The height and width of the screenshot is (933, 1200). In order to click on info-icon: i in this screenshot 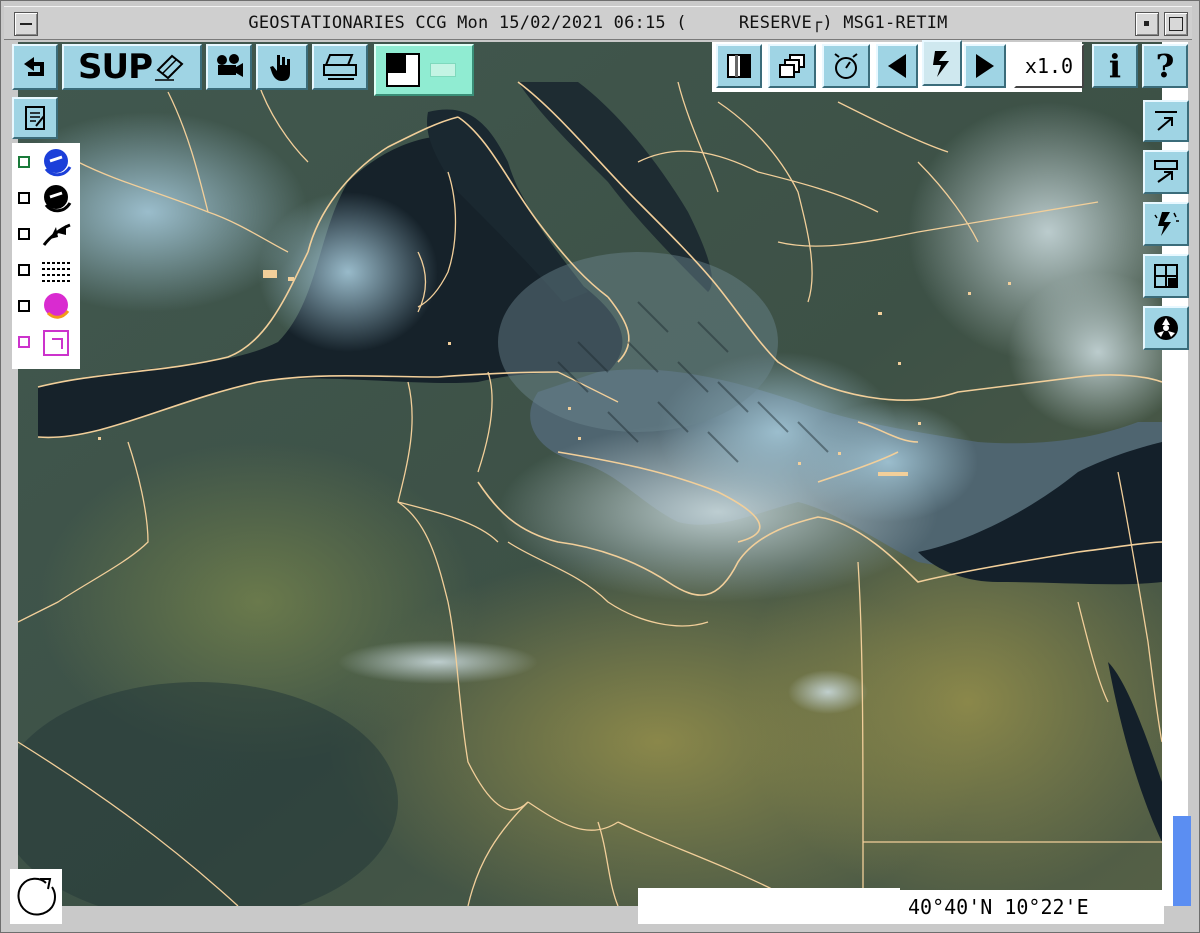, I will do `click(1115, 66)`.